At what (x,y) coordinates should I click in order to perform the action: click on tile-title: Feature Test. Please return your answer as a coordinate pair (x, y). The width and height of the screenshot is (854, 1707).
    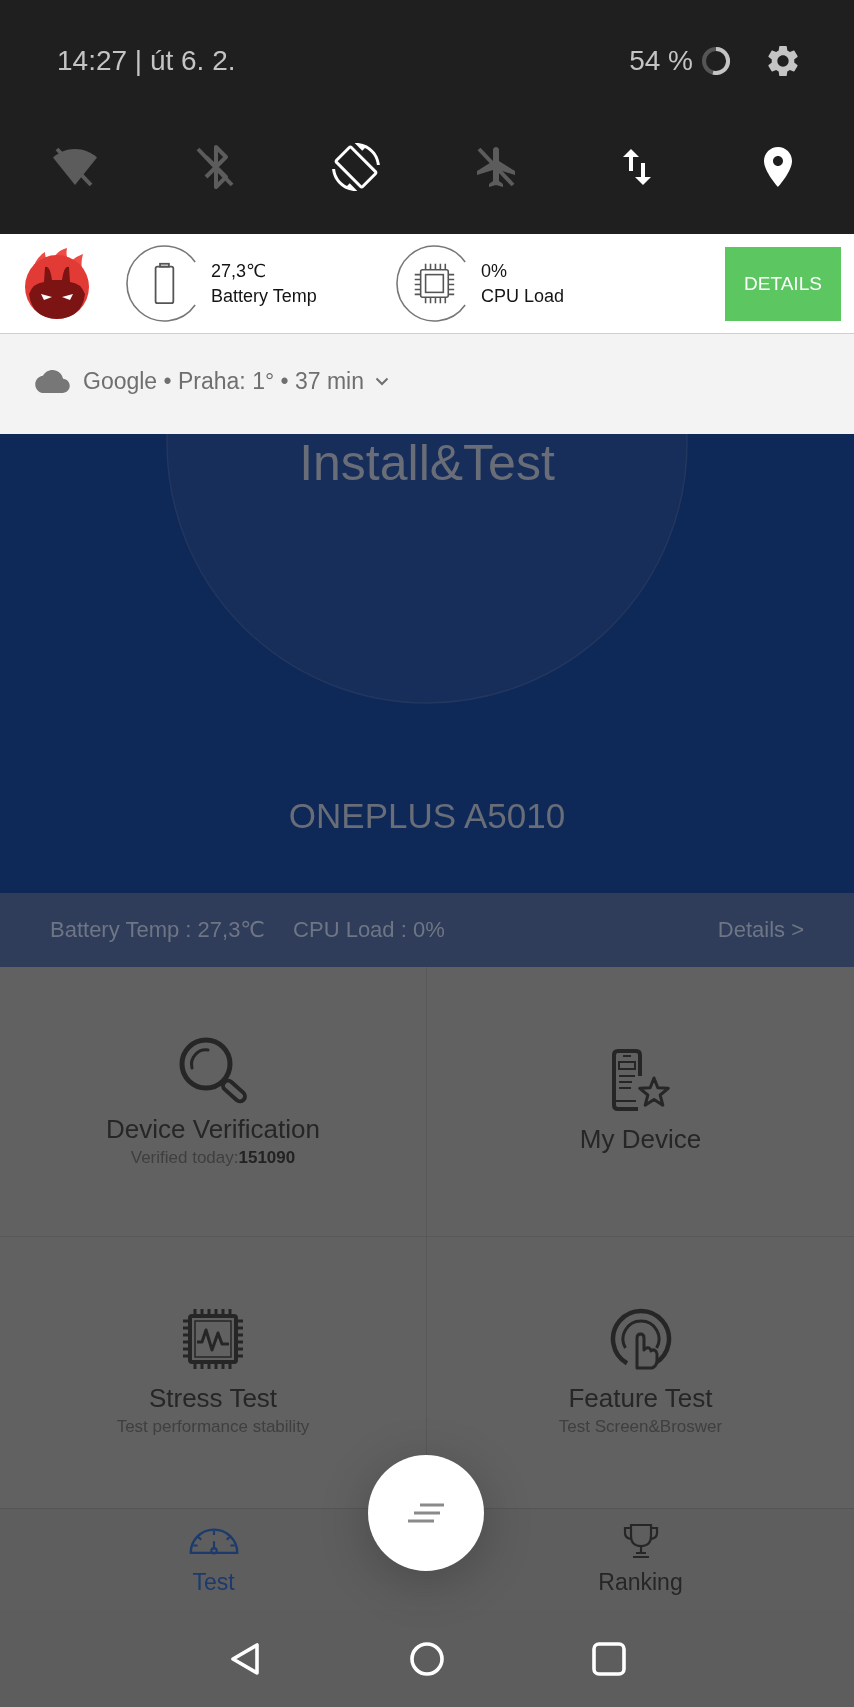
    Looking at the image, I should click on (640, 1397).